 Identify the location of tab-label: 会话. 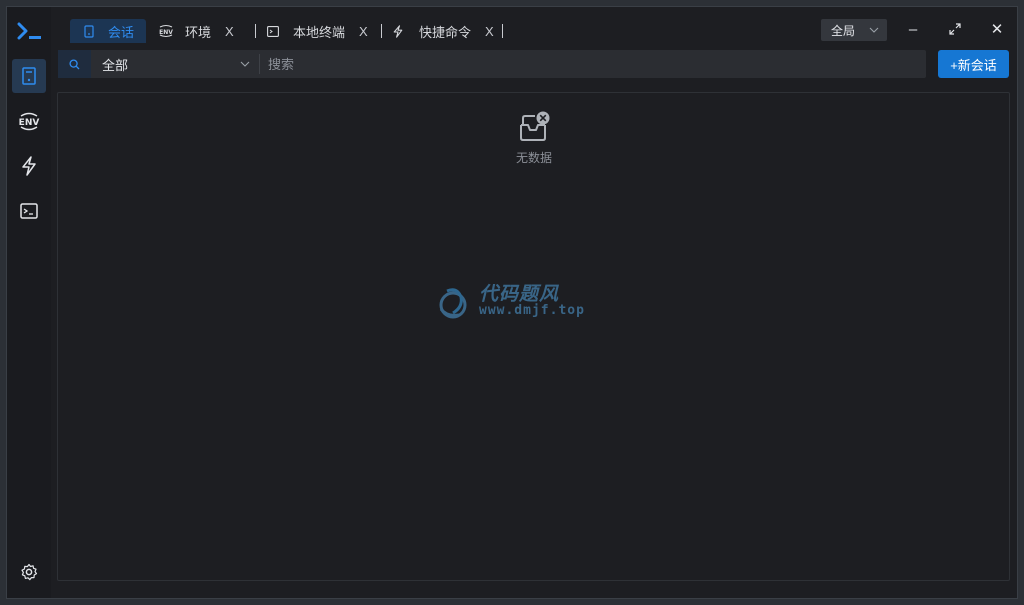
(121, 32).